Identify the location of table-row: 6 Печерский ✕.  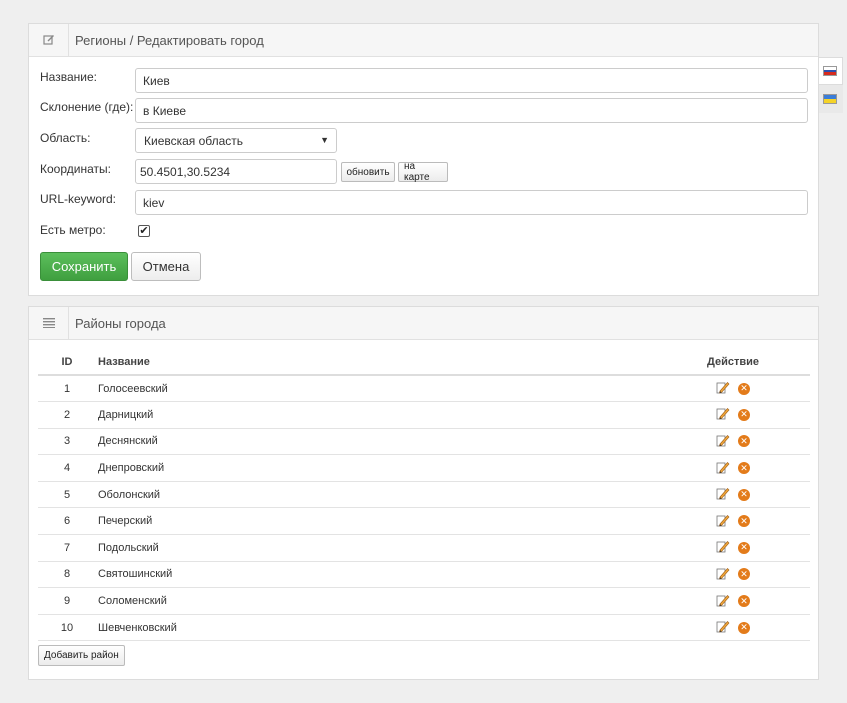
(424, 521).